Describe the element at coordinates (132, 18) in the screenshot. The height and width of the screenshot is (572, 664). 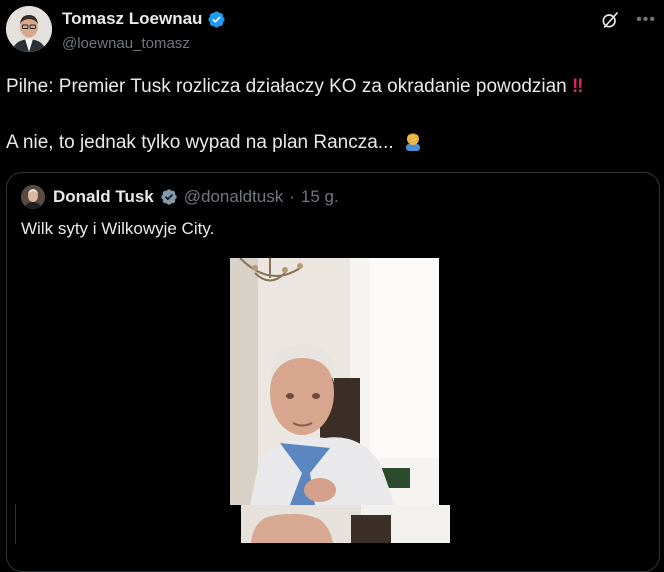
I see `author-name-text: Tomasz Loewnau` at that location.